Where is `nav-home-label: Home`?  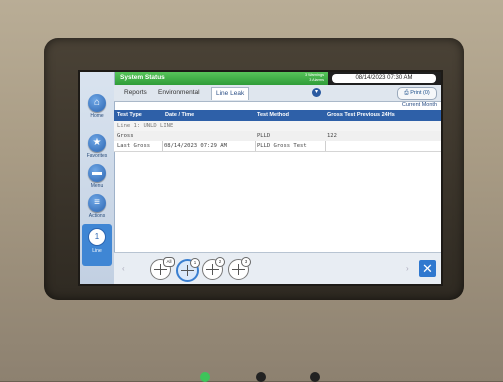
nav-home-label: Home is located at coordinates (97, 116).